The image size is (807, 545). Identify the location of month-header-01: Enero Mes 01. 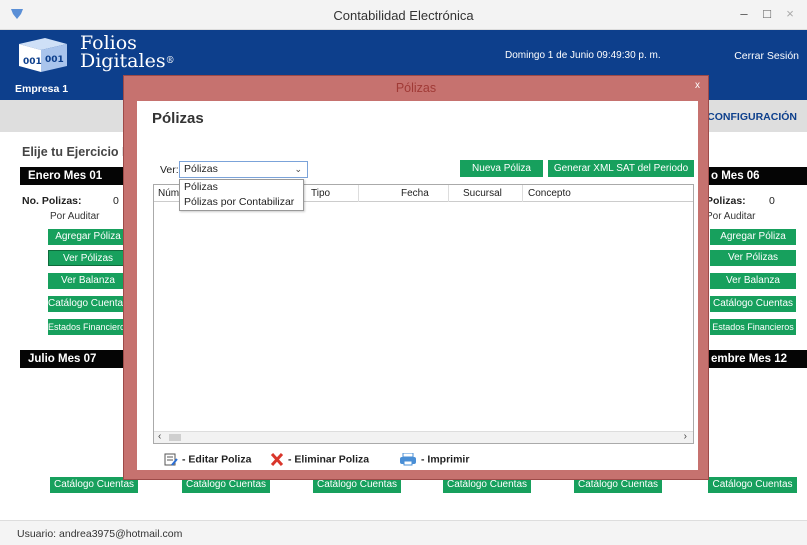
(75, 176).